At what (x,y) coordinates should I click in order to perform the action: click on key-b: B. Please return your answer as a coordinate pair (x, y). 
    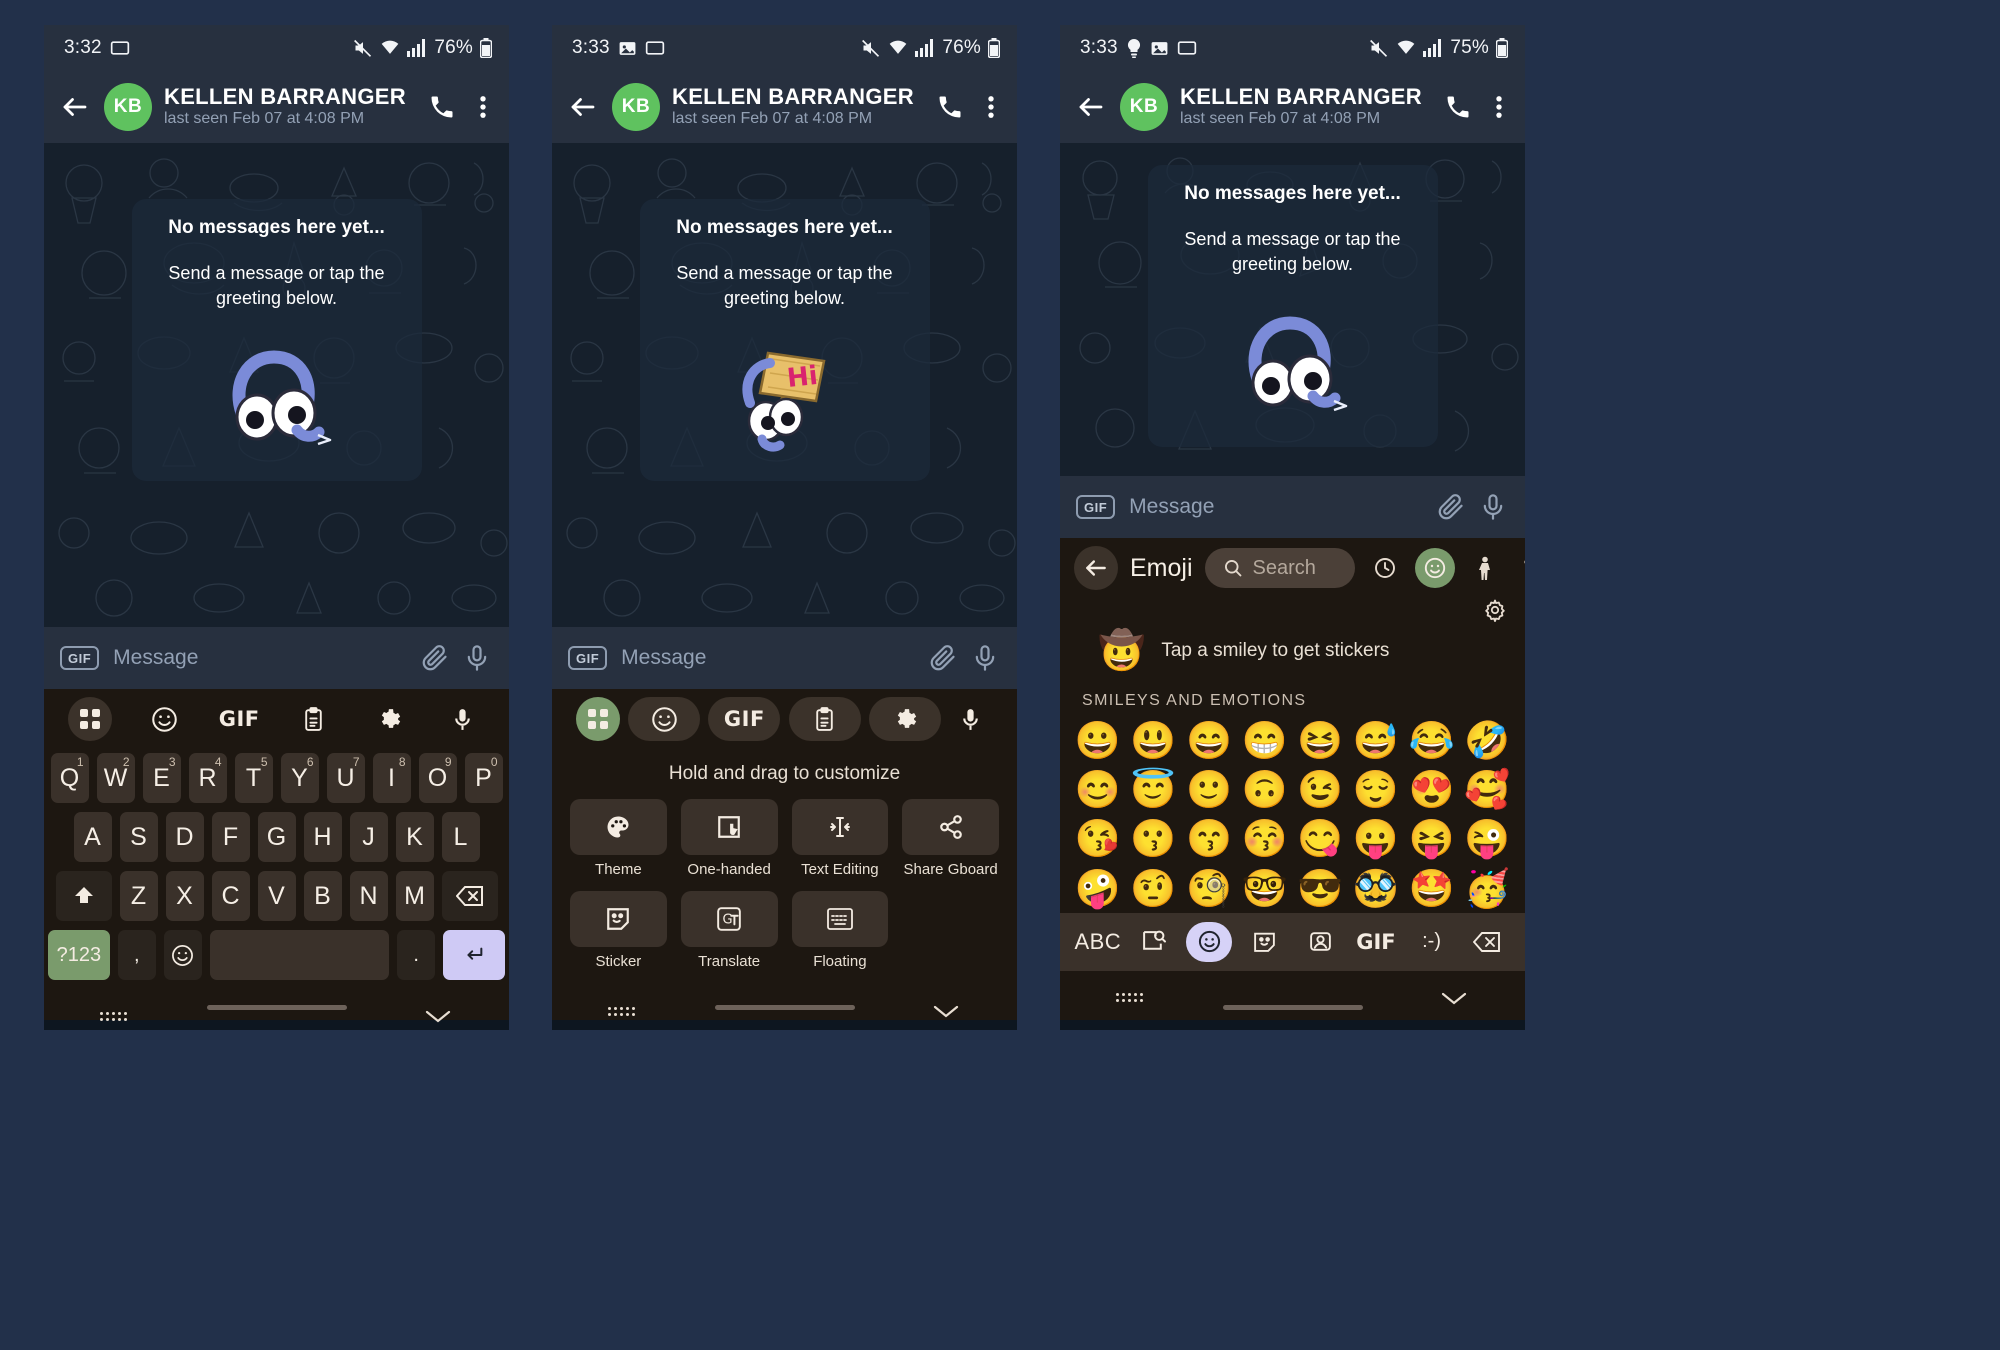
    Looking at the image, I should click on (322, 896).